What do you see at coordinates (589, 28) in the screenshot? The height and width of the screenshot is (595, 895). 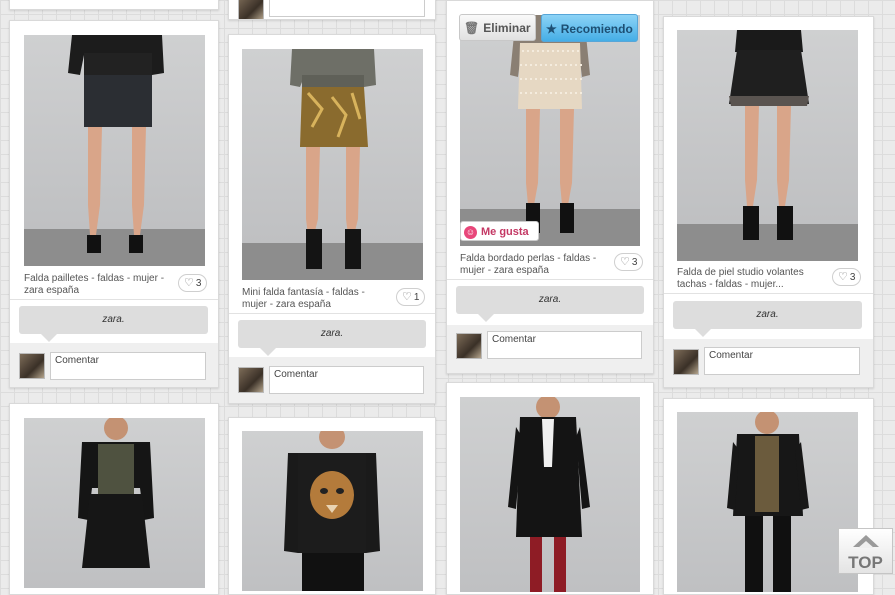 I see `recommend-button: ★ Recomiendo` at bounding box center [589, 28].